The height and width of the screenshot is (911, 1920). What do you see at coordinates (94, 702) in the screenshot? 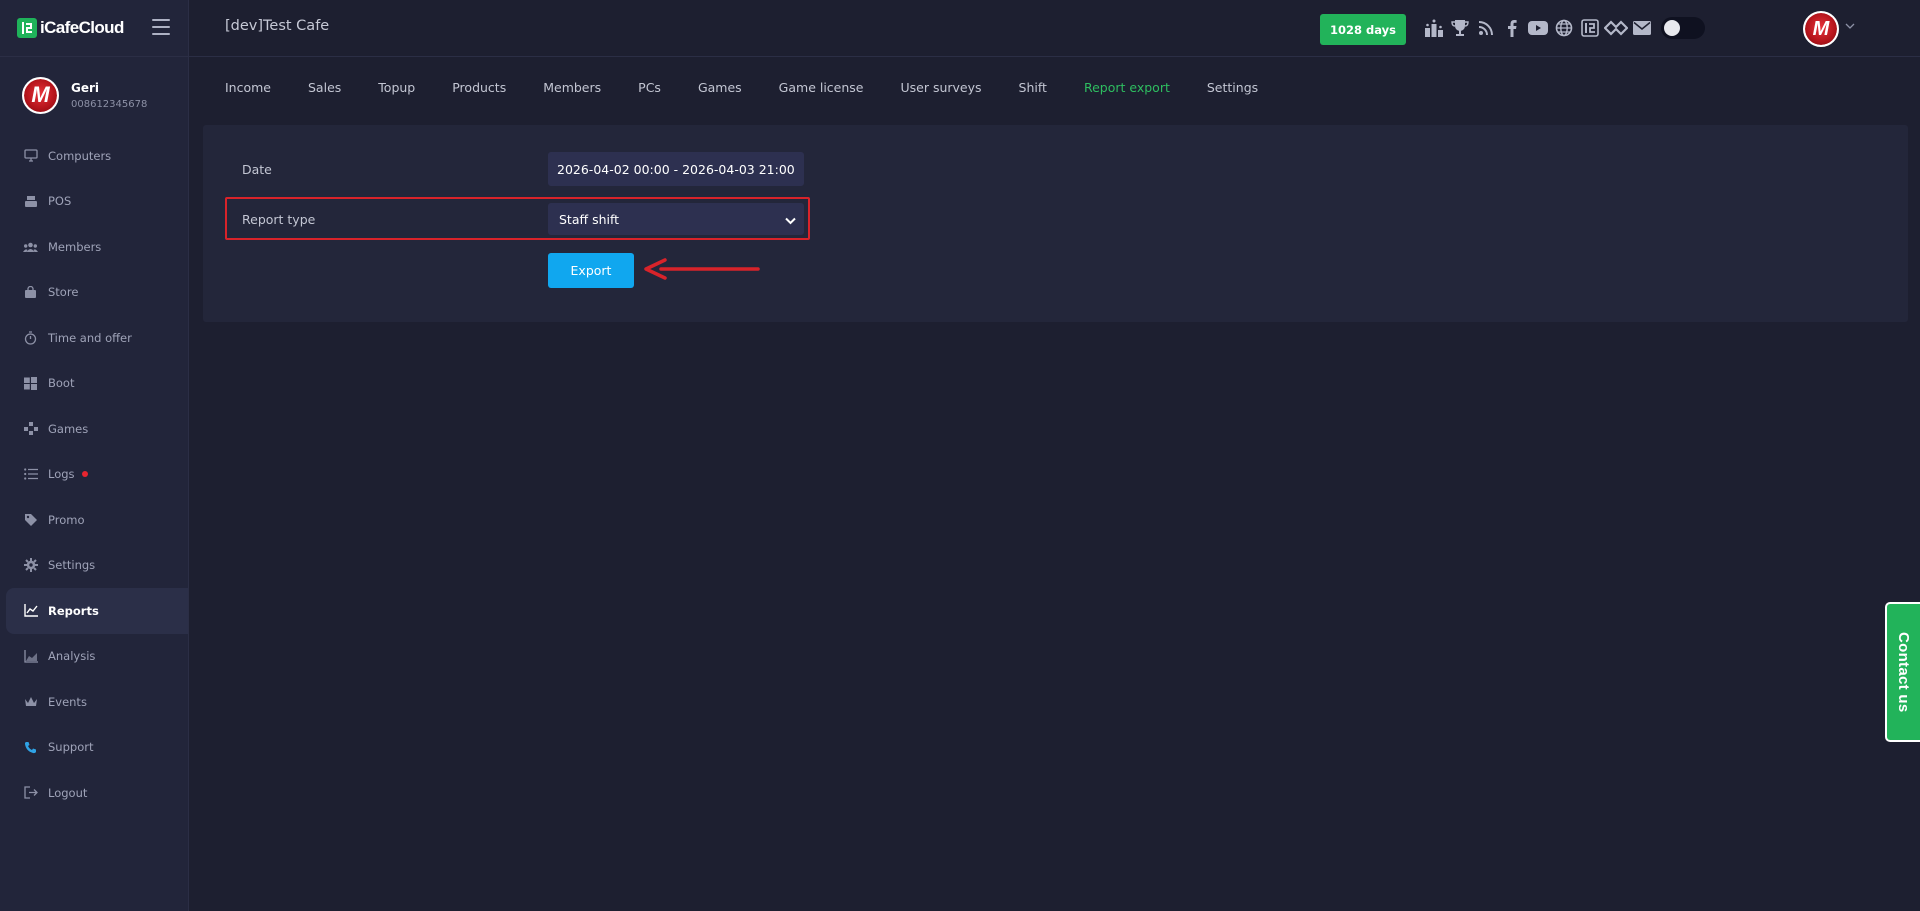
I see `sidebar-item-events: Events` at bounding box center [94, 702].